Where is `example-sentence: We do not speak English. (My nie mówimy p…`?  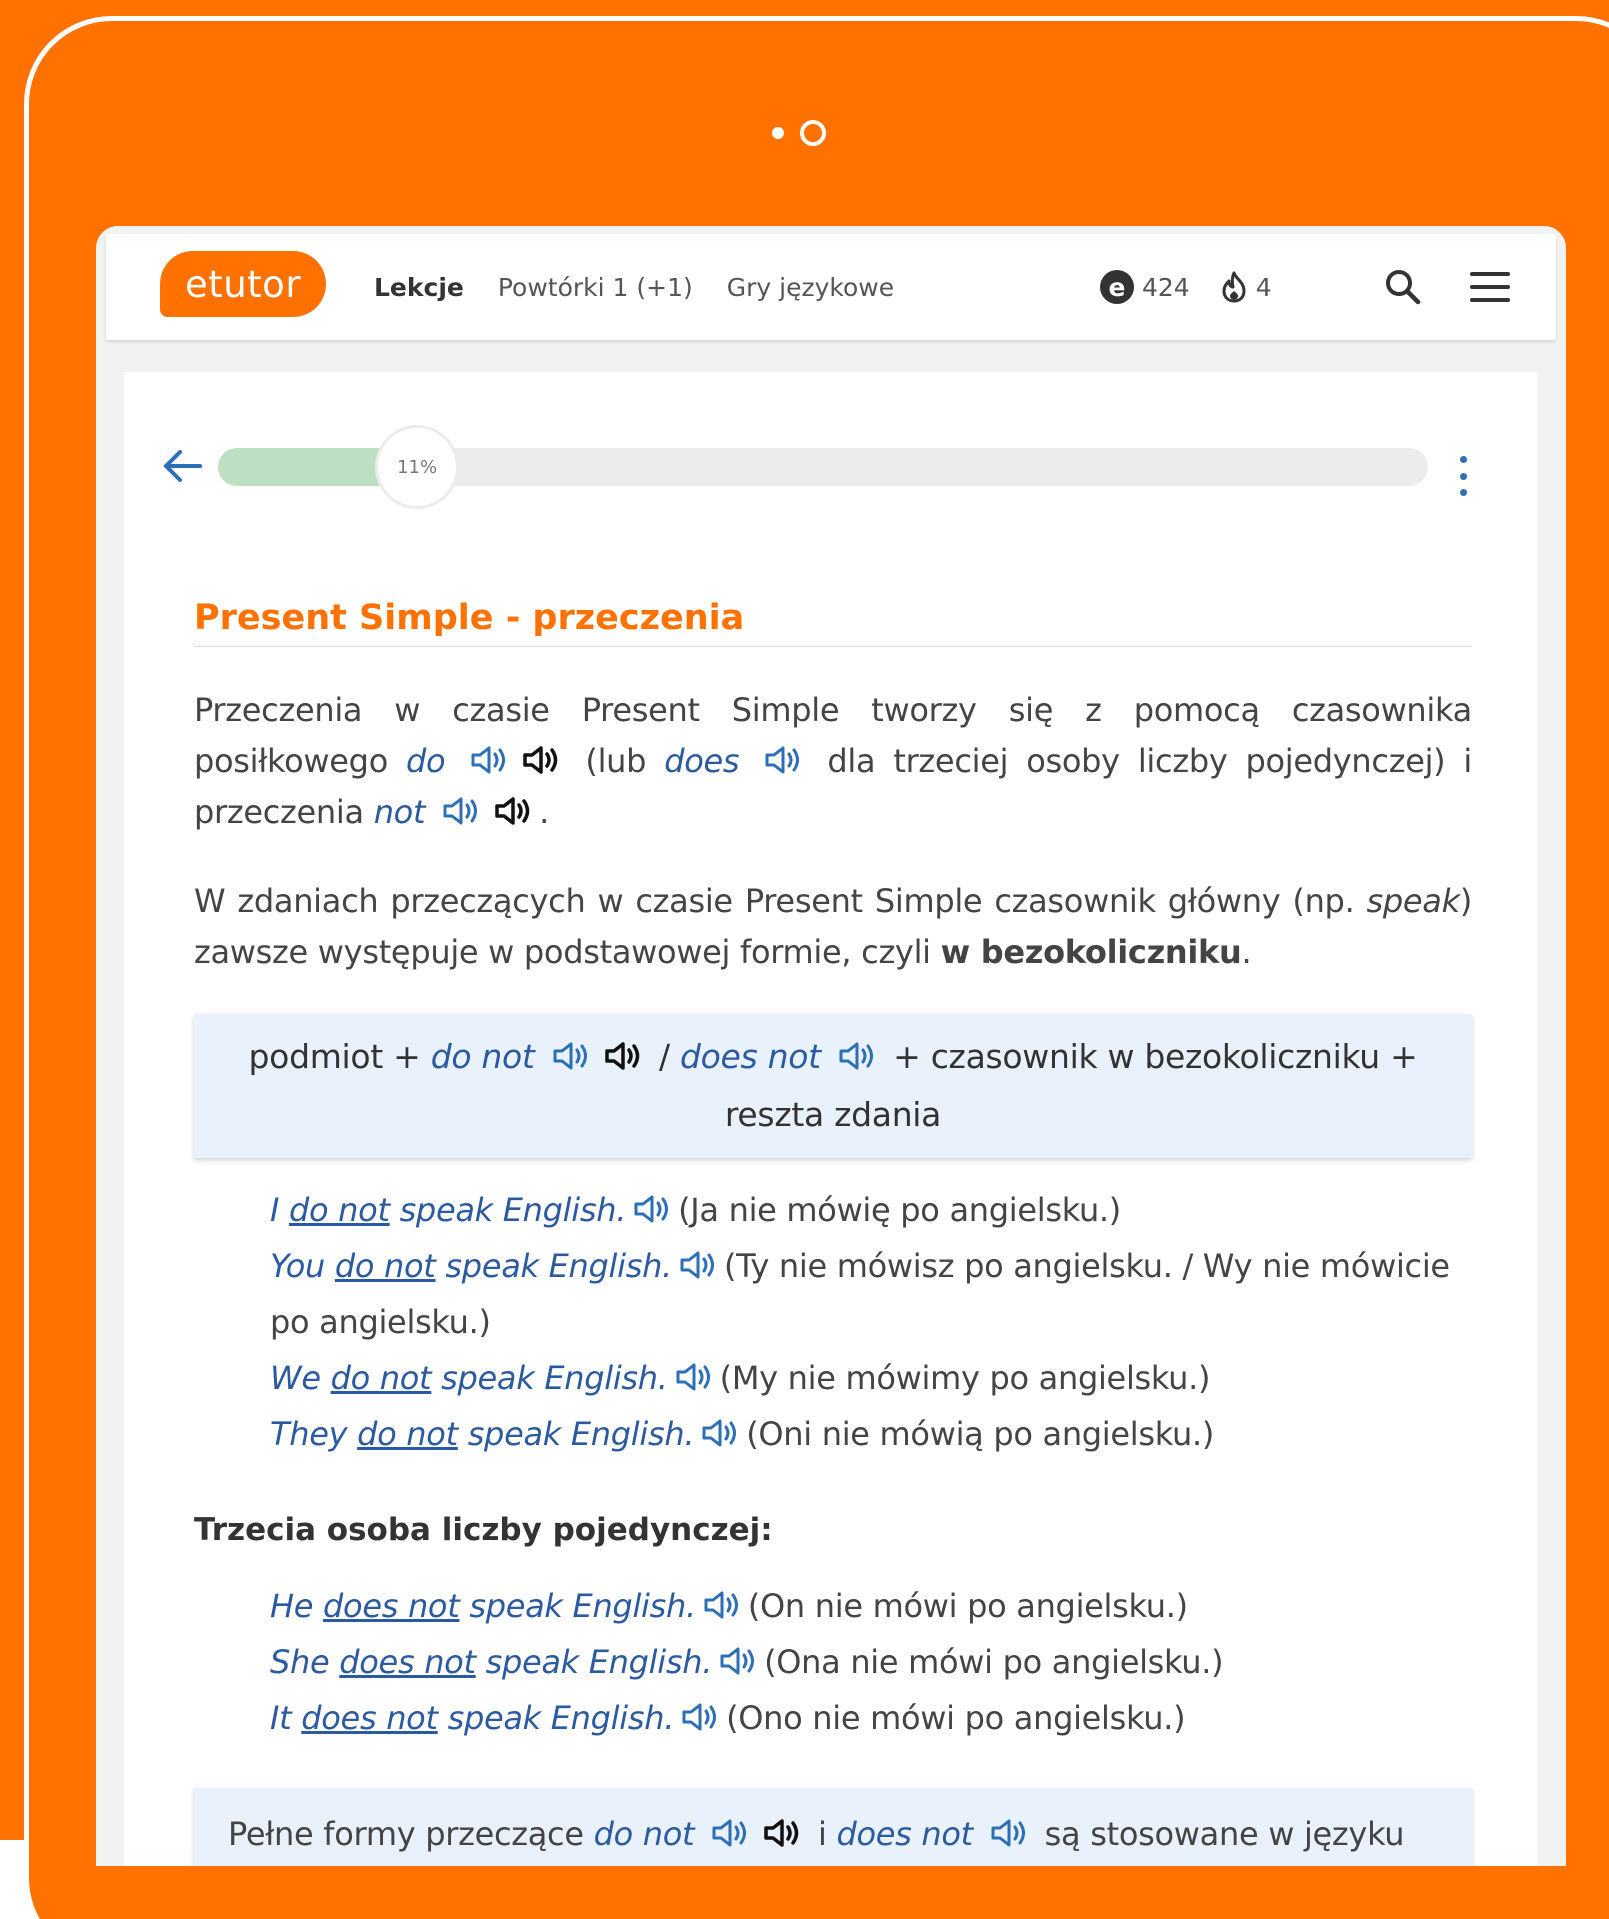 example-sentence: We do not speak English. (My nie mówimy p… is located at coordinates (740, 1378).